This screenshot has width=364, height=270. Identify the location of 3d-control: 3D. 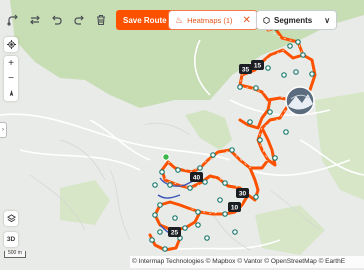
(11, 239).